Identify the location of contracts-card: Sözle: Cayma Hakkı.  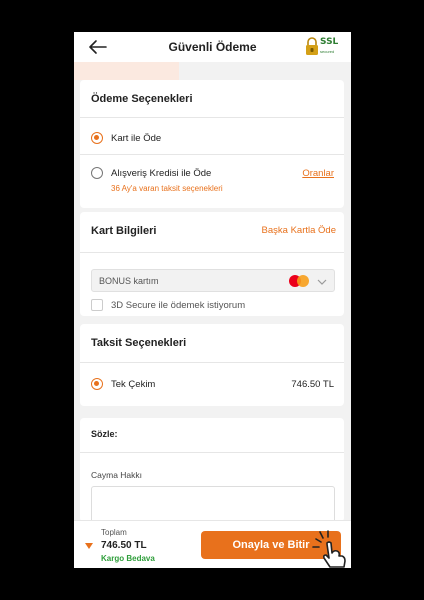
(212, 477).